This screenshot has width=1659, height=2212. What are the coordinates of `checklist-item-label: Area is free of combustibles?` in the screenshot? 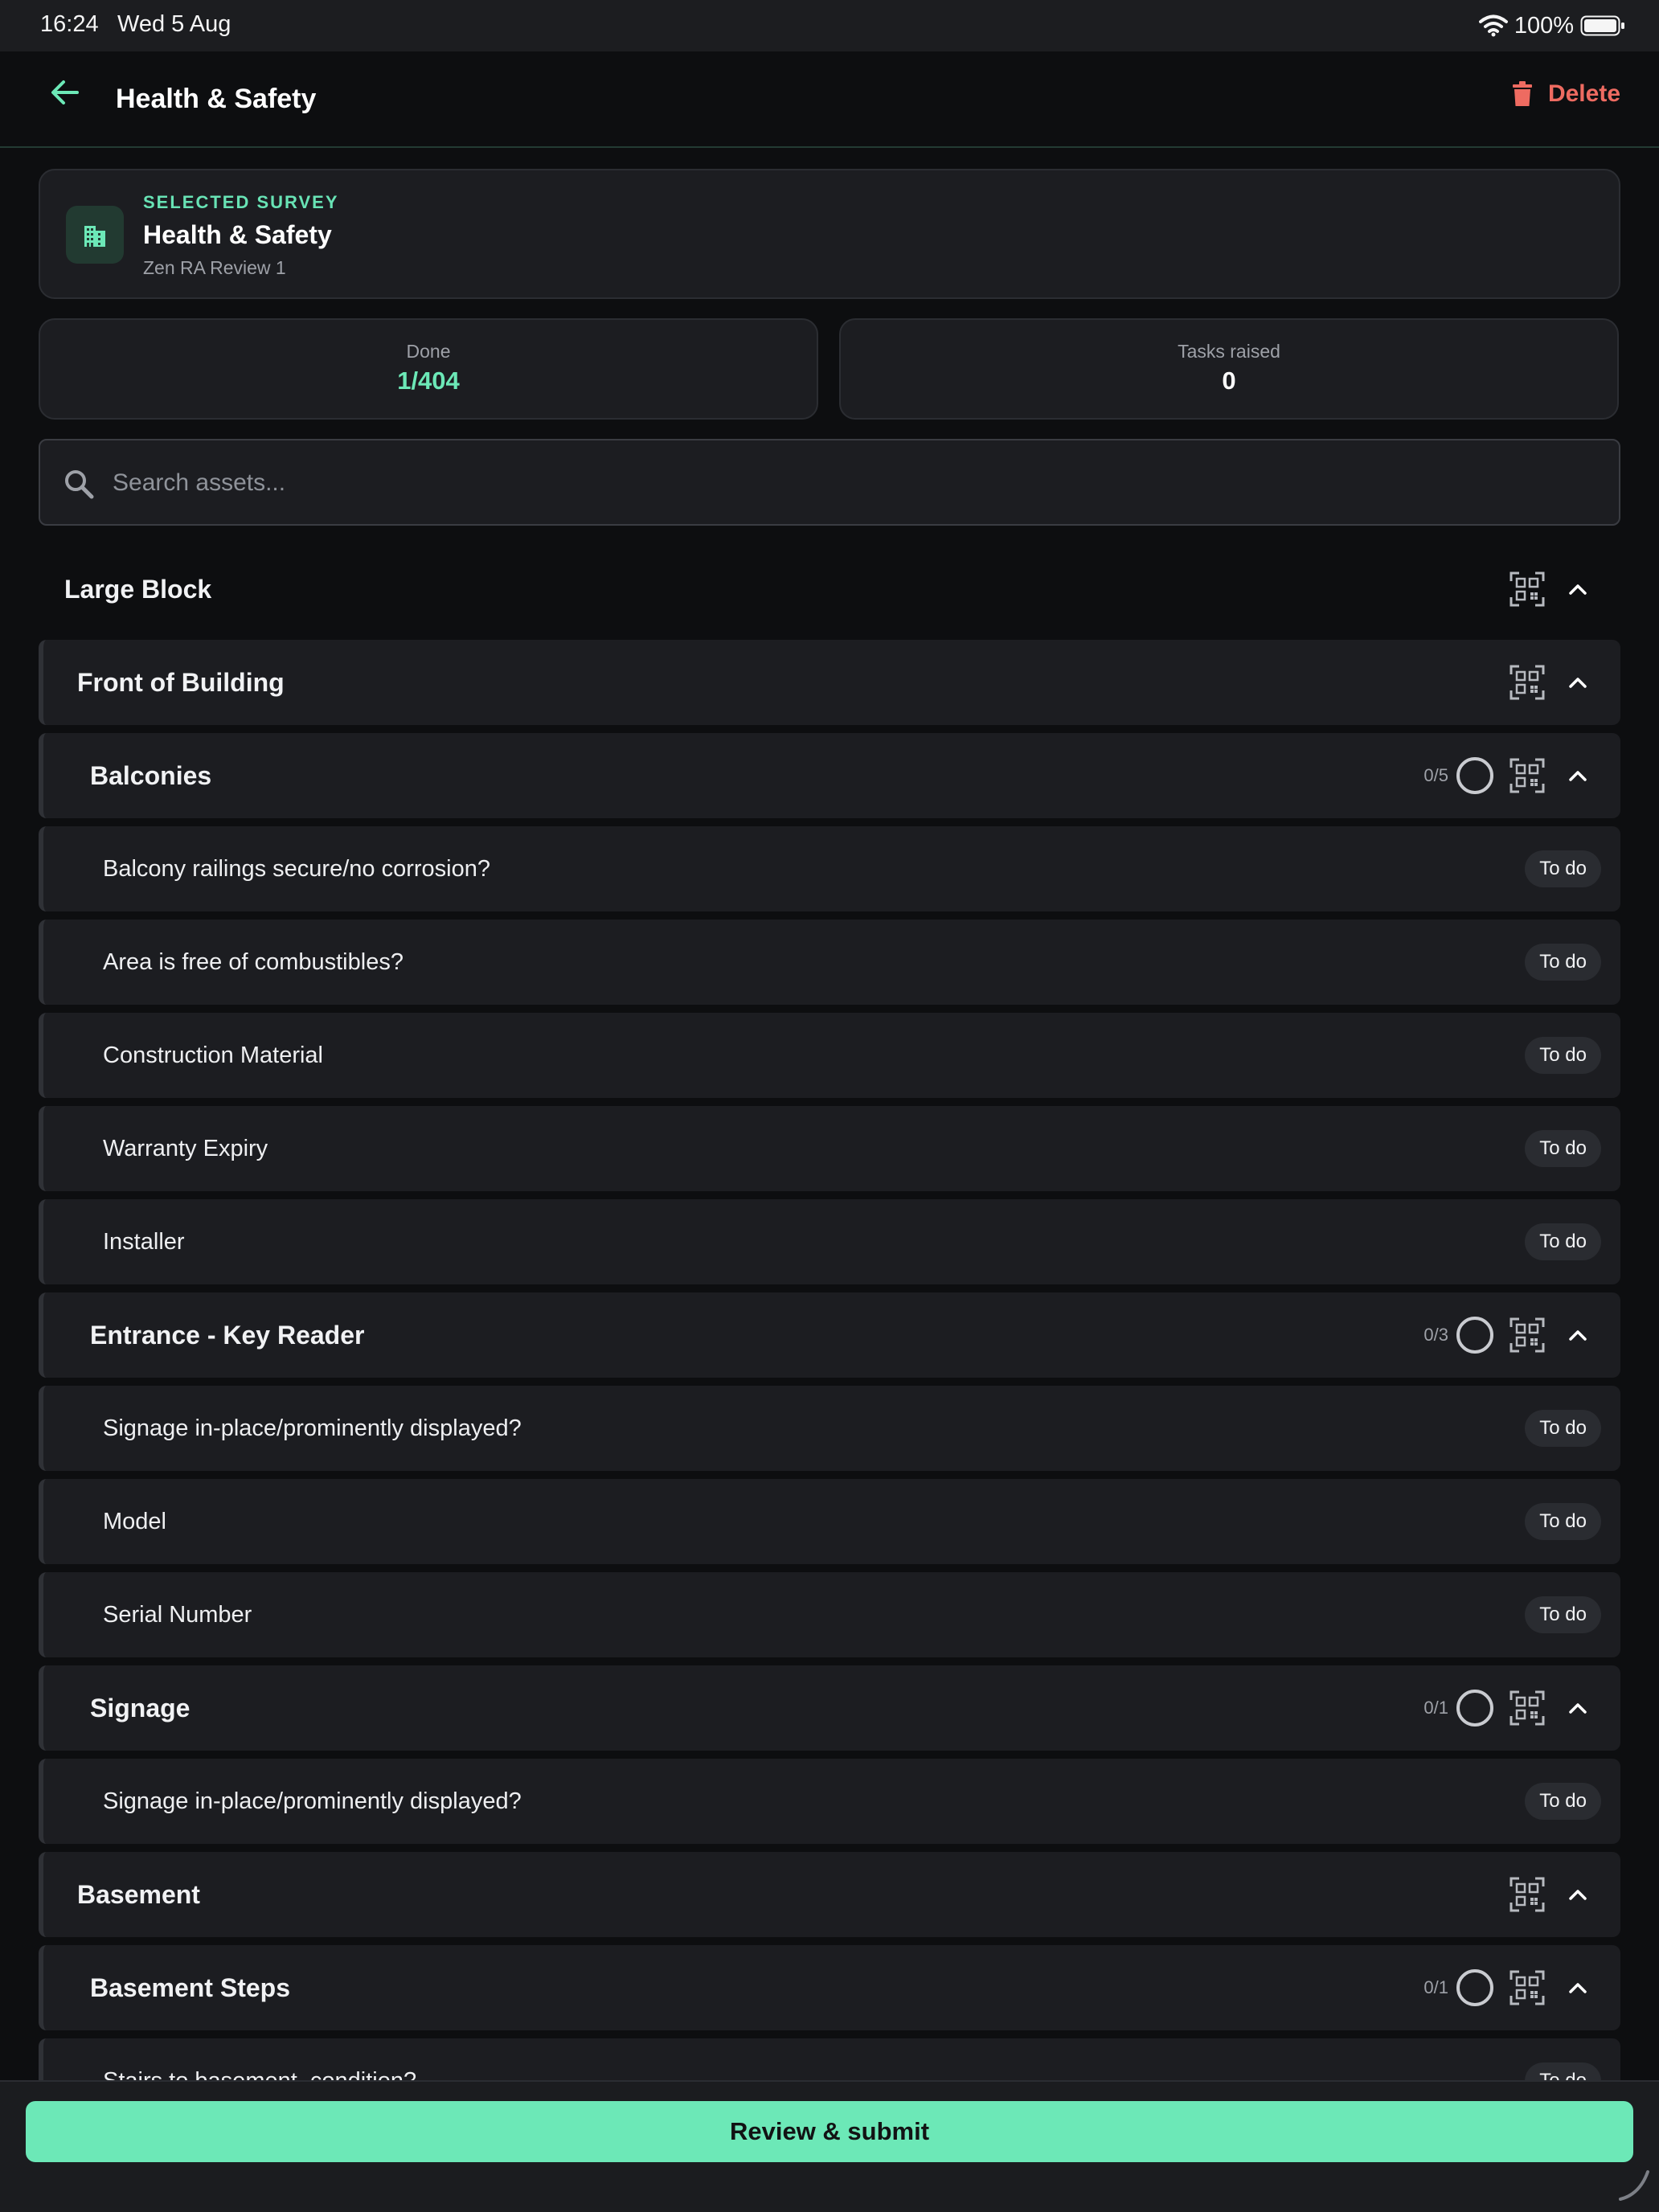 It's located at (253, 961).